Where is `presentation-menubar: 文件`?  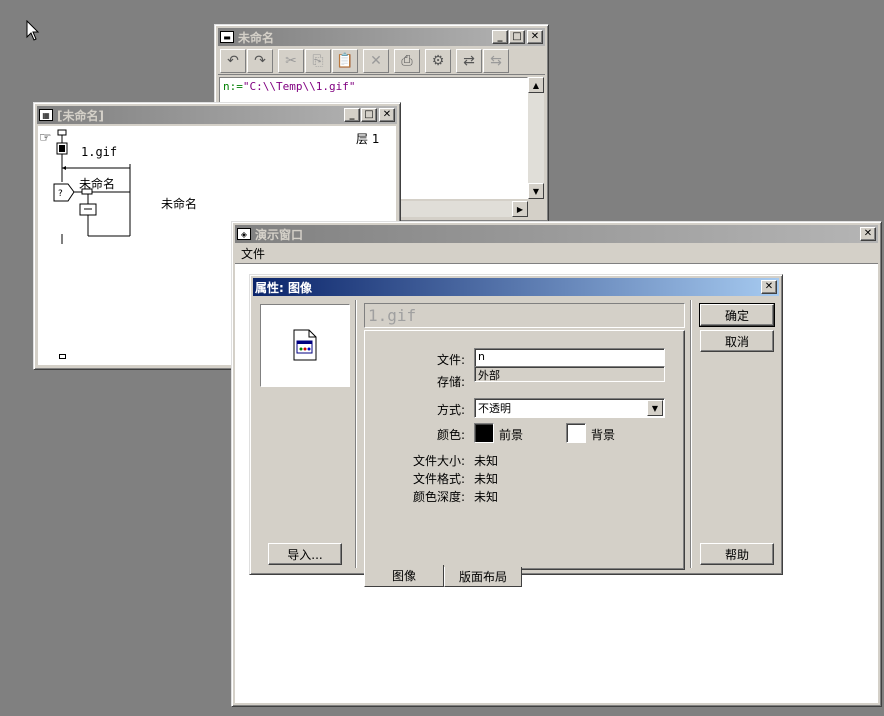 presentation-menubar: 文件 is located at coordinates (556, 253).